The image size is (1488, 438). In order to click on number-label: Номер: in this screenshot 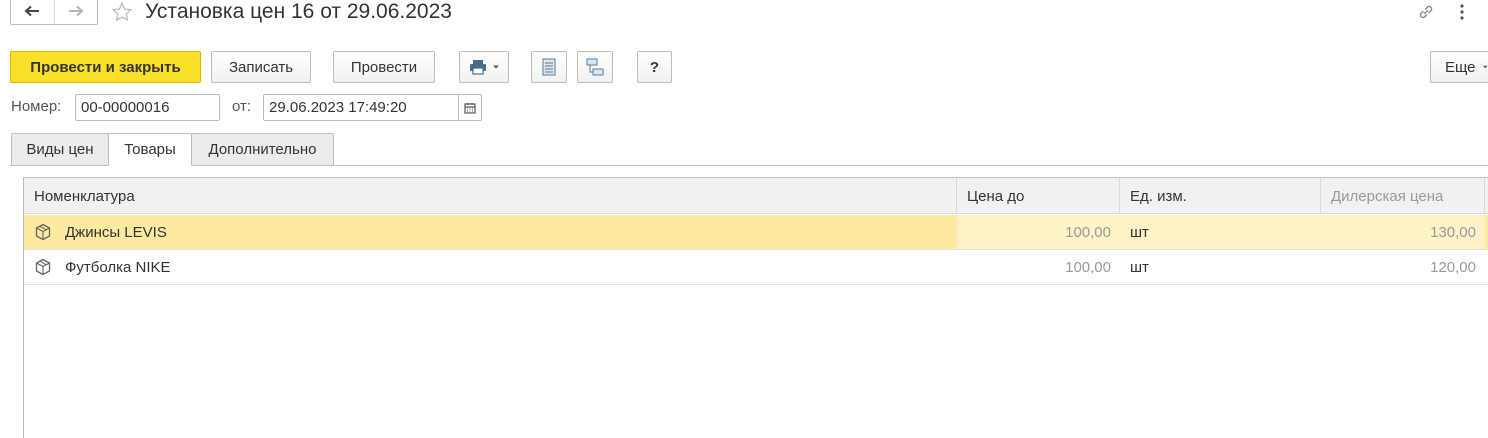, I will do `click(36, 106)`.